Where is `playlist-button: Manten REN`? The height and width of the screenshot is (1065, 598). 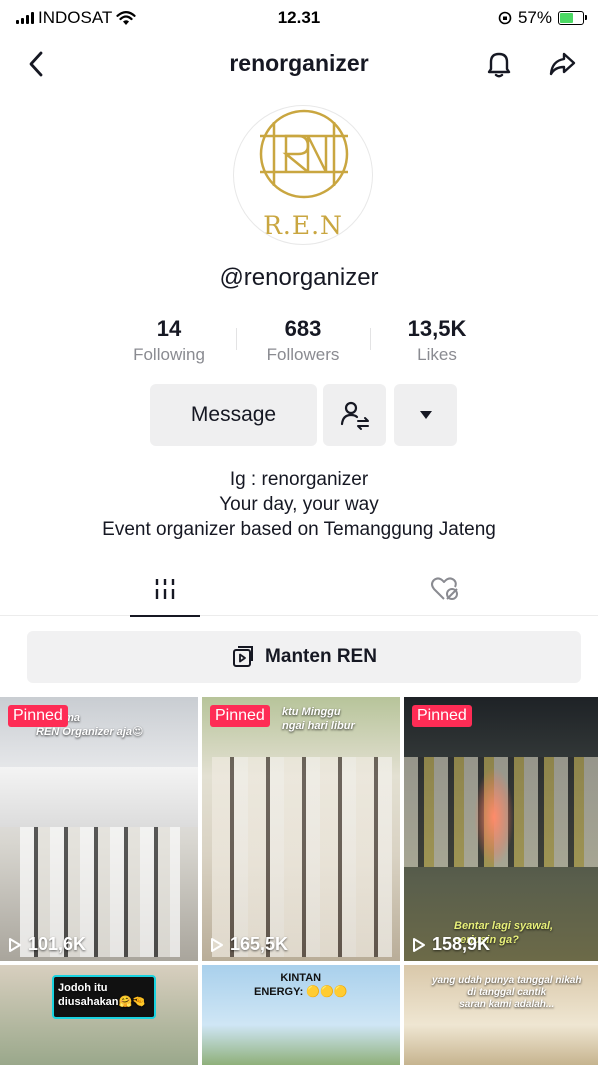
playlist-button: Manten REN is located at coordinates (304, 657).